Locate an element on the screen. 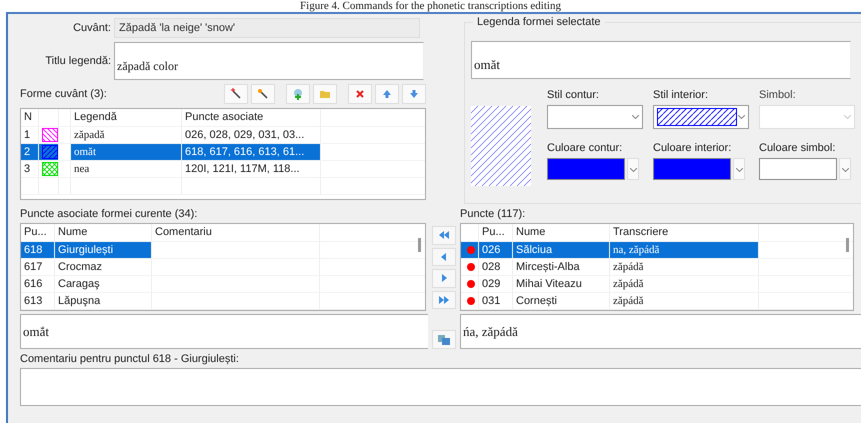 The image size is (861, 423). field-label: Cuvânt: is located at coordinates (91, 28).